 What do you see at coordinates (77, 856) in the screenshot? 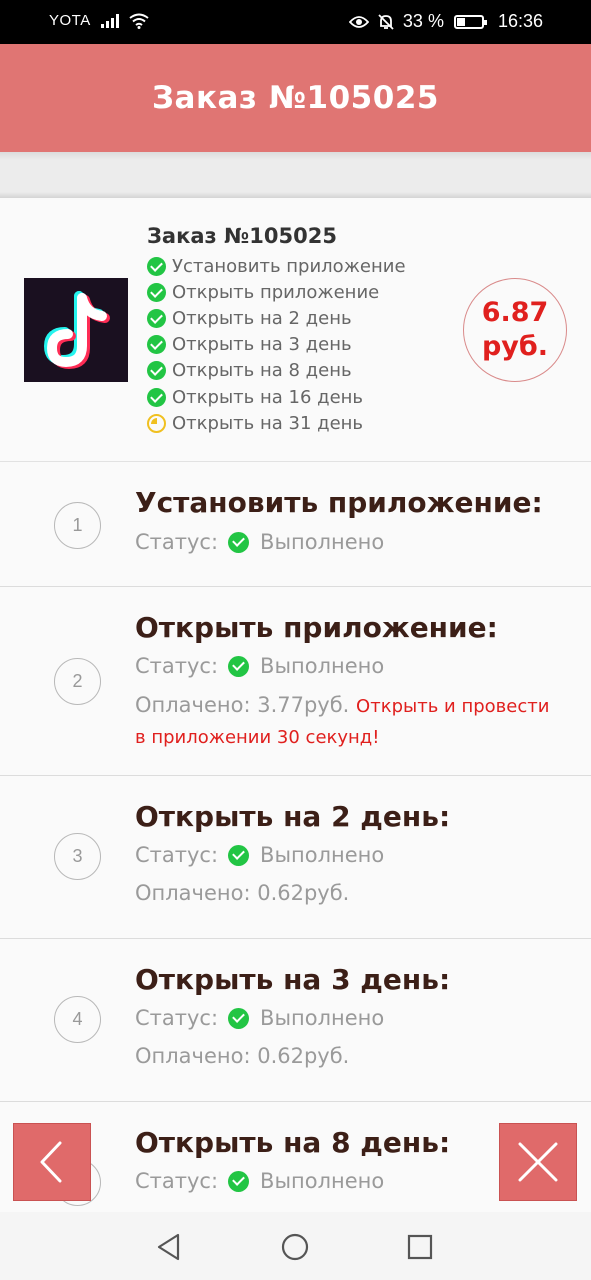
I see `step-number: 3` at bounding box center [77, 856].